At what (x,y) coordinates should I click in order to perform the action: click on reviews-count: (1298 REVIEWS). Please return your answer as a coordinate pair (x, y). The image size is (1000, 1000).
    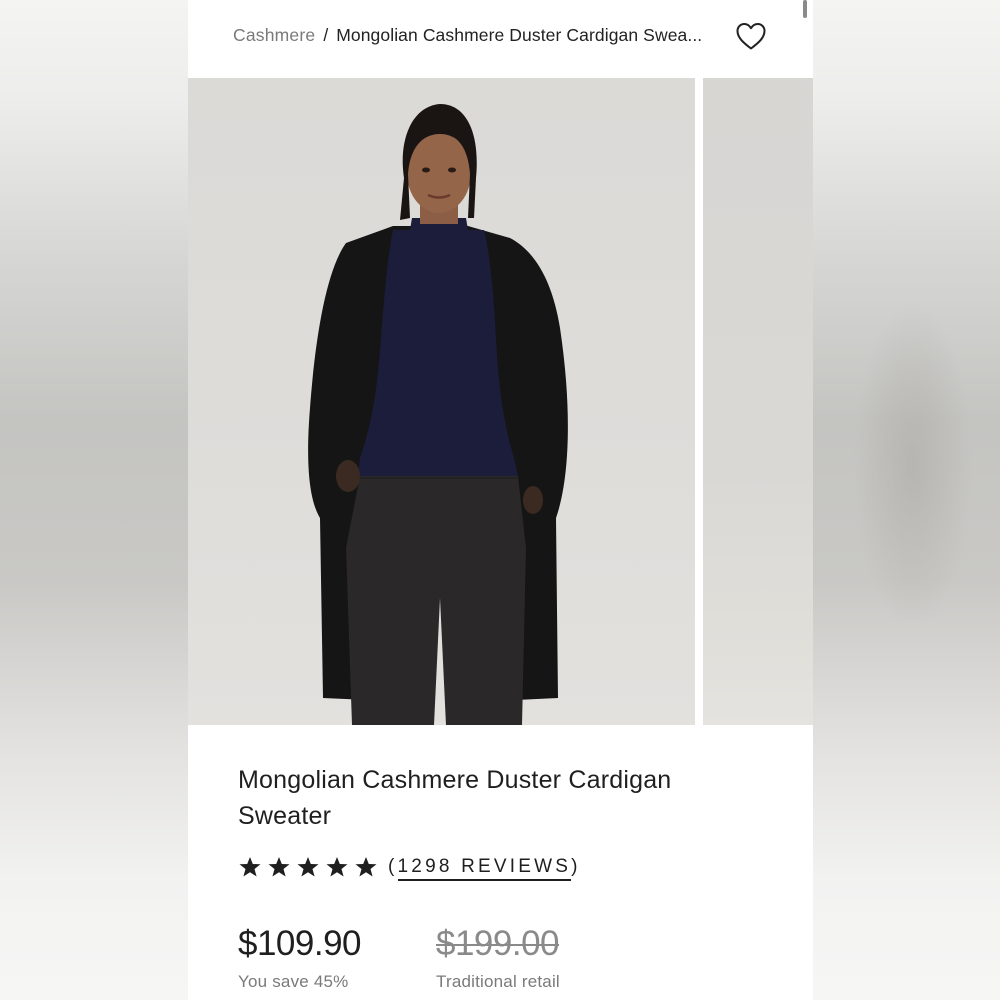
    Looking at the image, I should click on (484, 868).